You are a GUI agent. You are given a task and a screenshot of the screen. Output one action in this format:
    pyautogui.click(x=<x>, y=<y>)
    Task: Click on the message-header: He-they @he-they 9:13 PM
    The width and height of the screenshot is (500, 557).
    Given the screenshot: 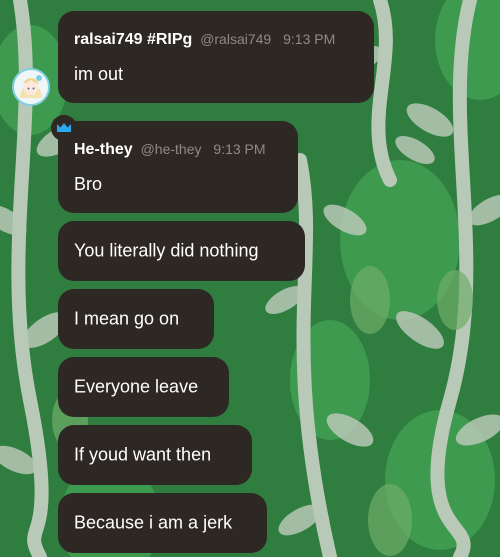 What is the action you would take?
    pyautogui.click(x=170, y=150)
    